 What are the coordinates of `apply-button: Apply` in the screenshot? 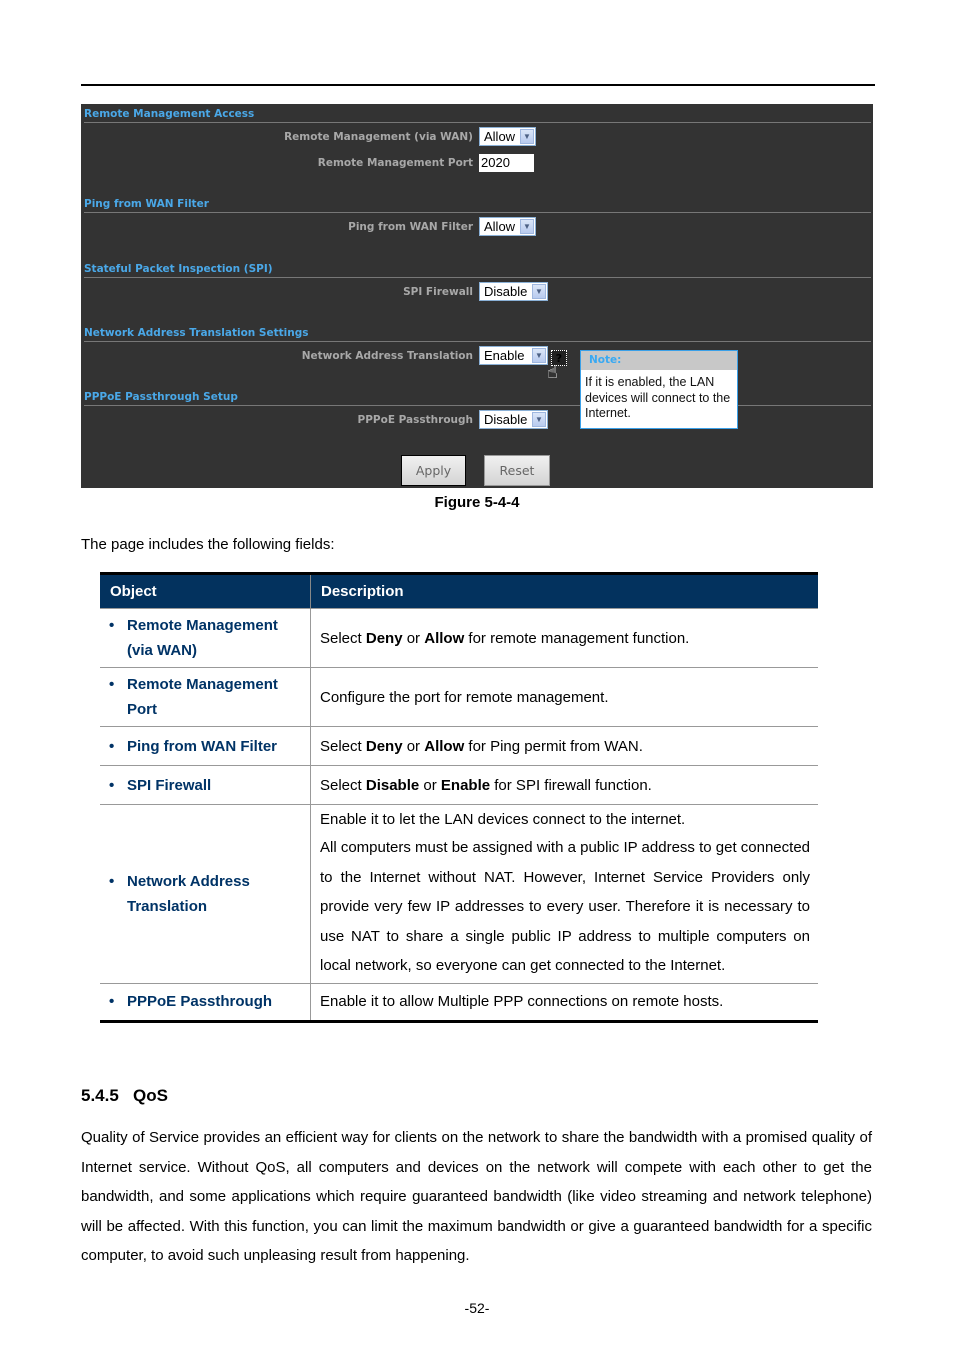 It's located at (433, 470).